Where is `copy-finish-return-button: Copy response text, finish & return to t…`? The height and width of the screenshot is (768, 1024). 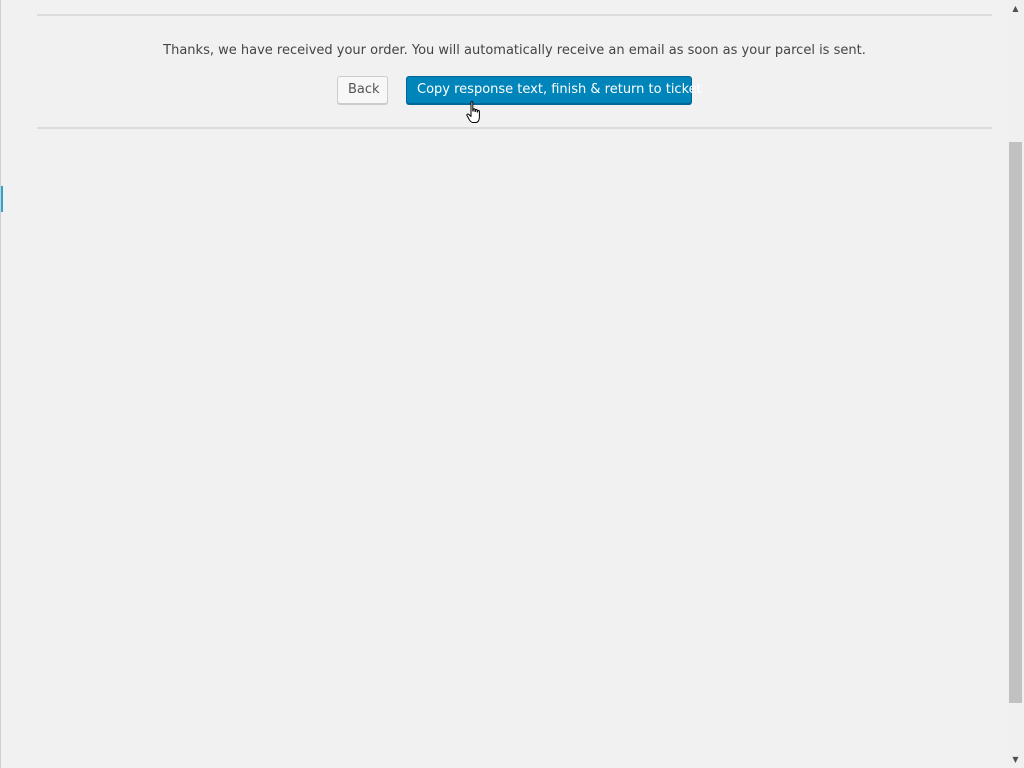 copy-finish-return-button: Copy response text, finish & return to t… is located at coordinates (554, 90).